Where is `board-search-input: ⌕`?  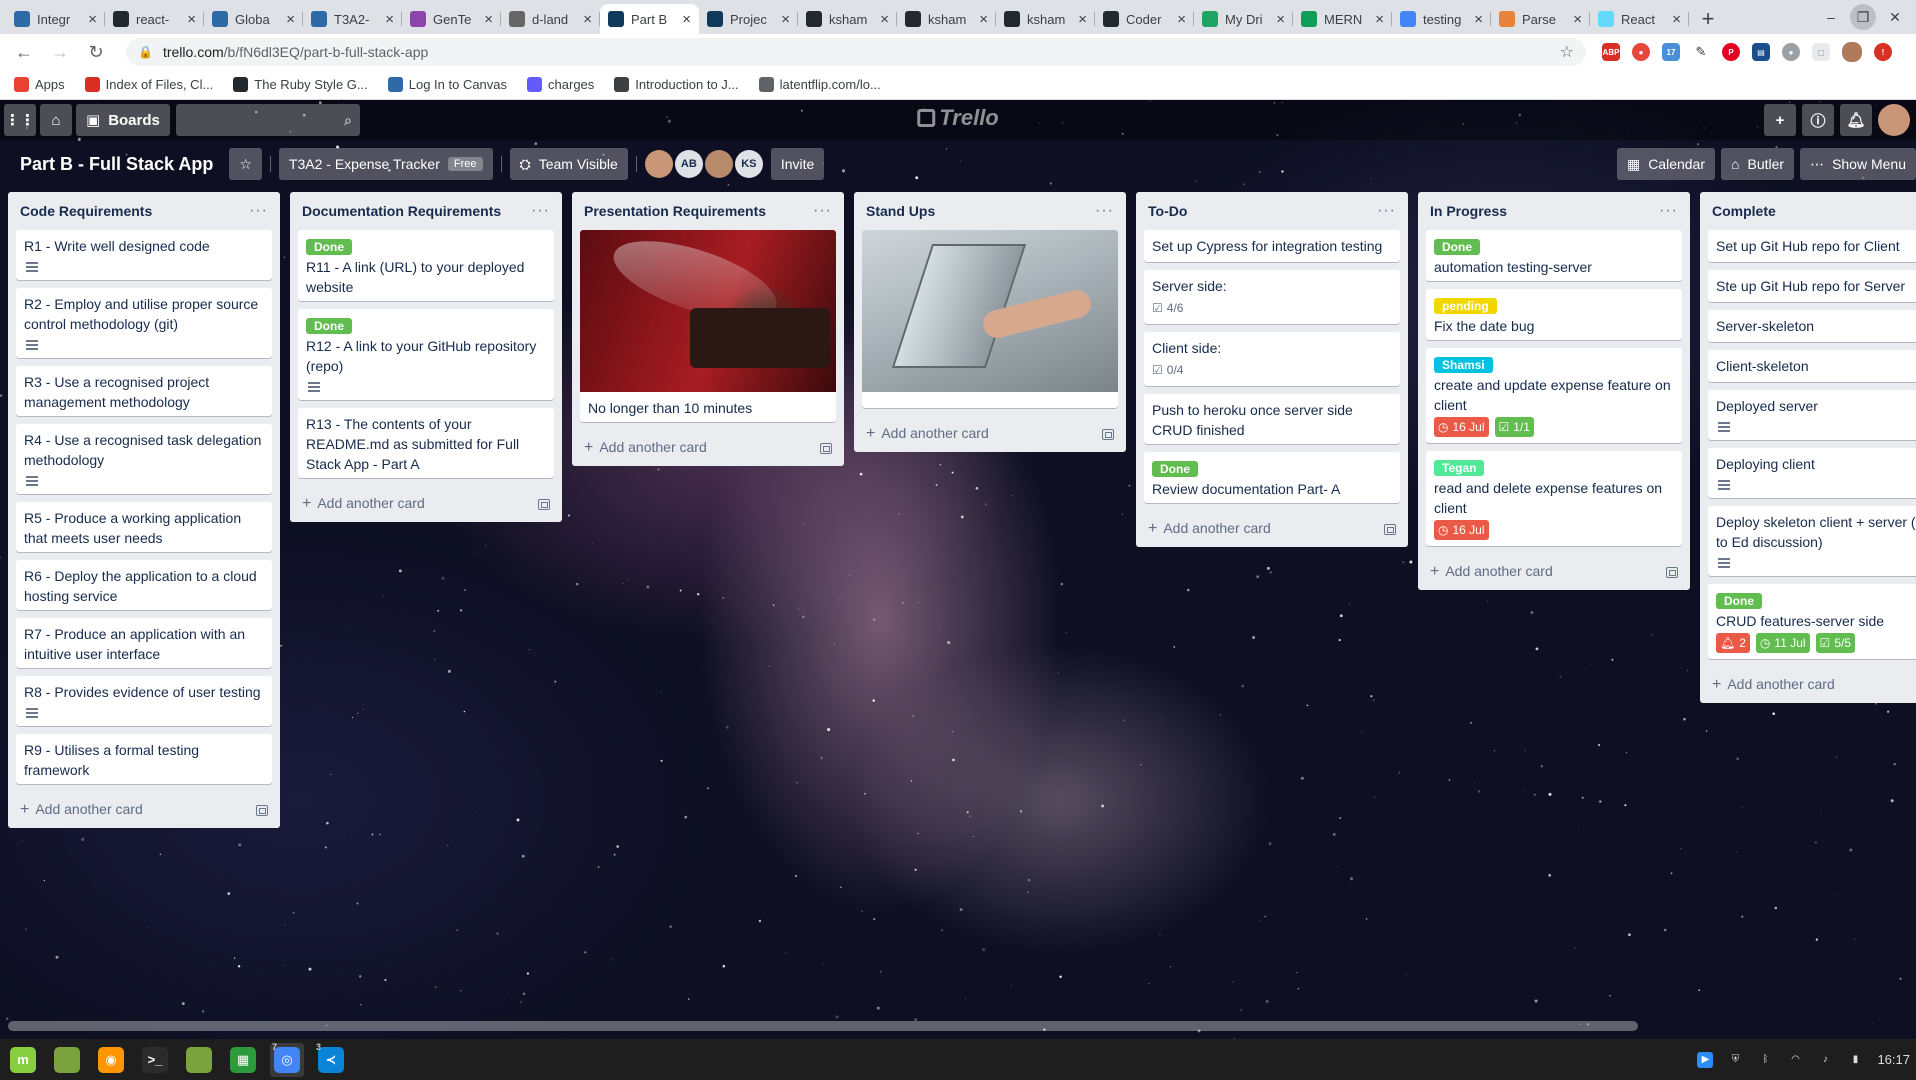
board-search-input: ⌕ is located at coordinates (267, 120).